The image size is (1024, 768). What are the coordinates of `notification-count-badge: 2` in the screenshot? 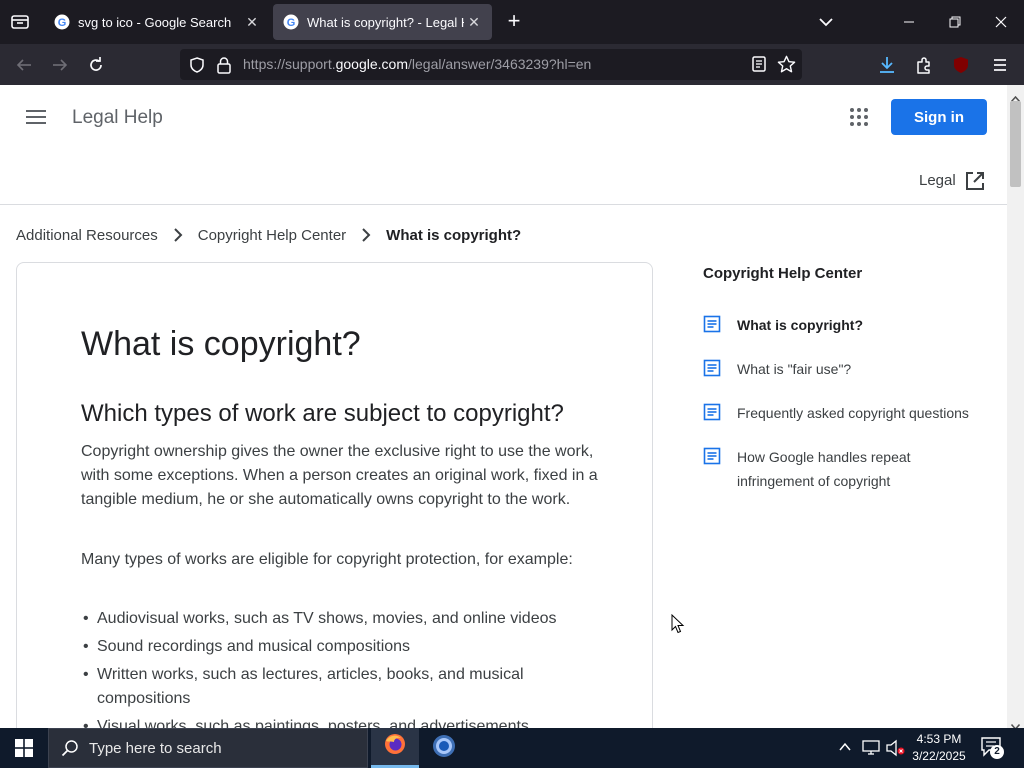 It's located at (997, 752).